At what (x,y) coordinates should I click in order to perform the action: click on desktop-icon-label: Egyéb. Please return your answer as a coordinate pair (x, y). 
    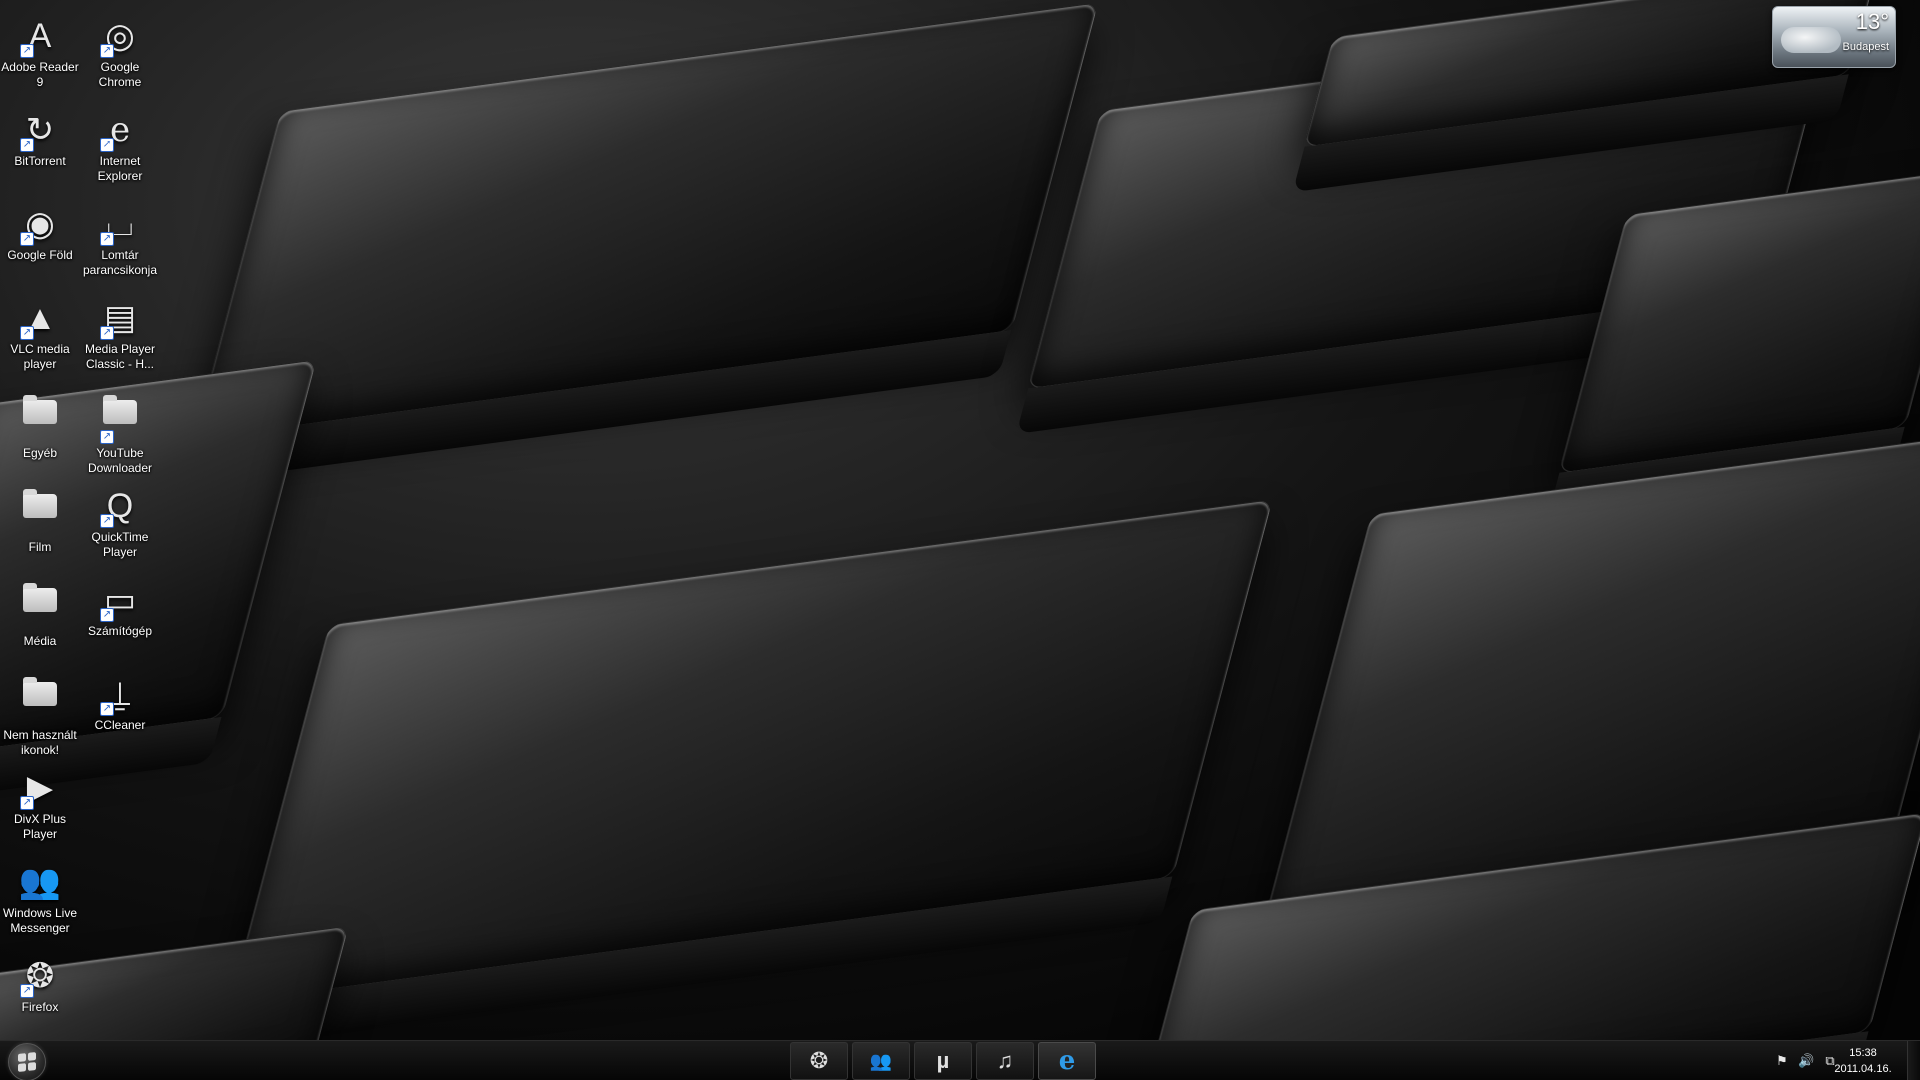
    Looking at the image, I should click on (40, 453).